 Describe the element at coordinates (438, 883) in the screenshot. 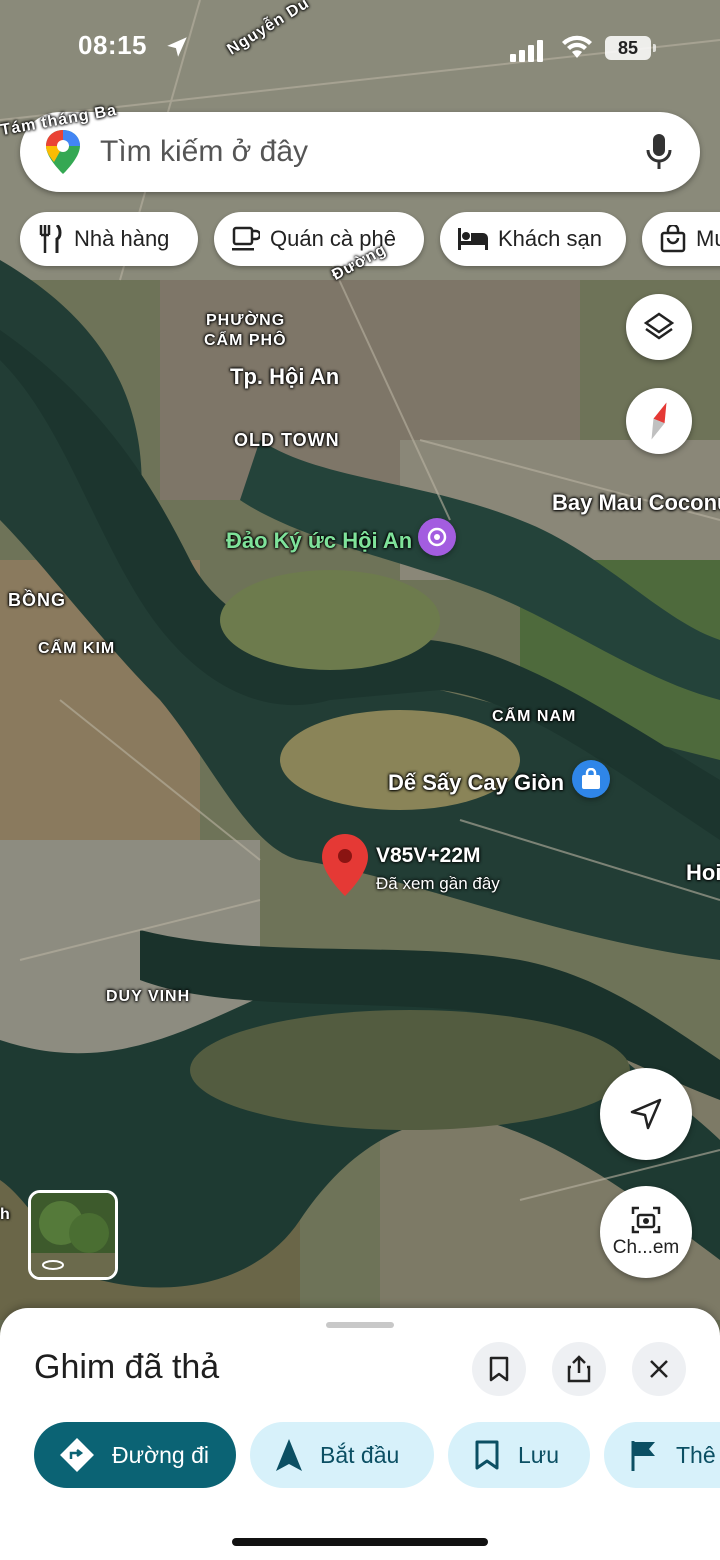

I see `pin-subtitle: Đã xem gần đây` at that location.